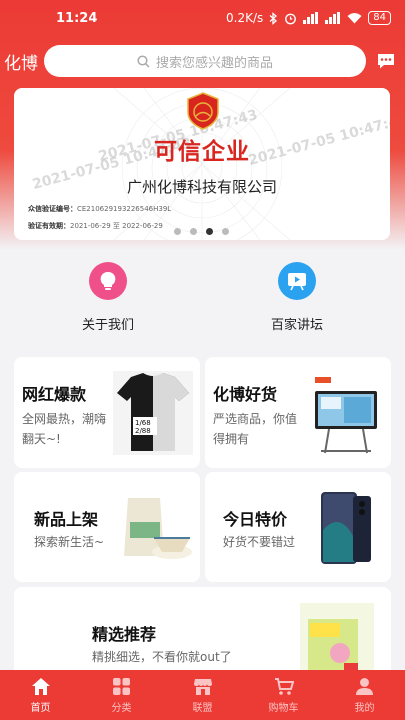 The image size is (405, 720). Describe the element at coordinates (333, 18) in the screenshot. I see `signal-2-icon` at that location.